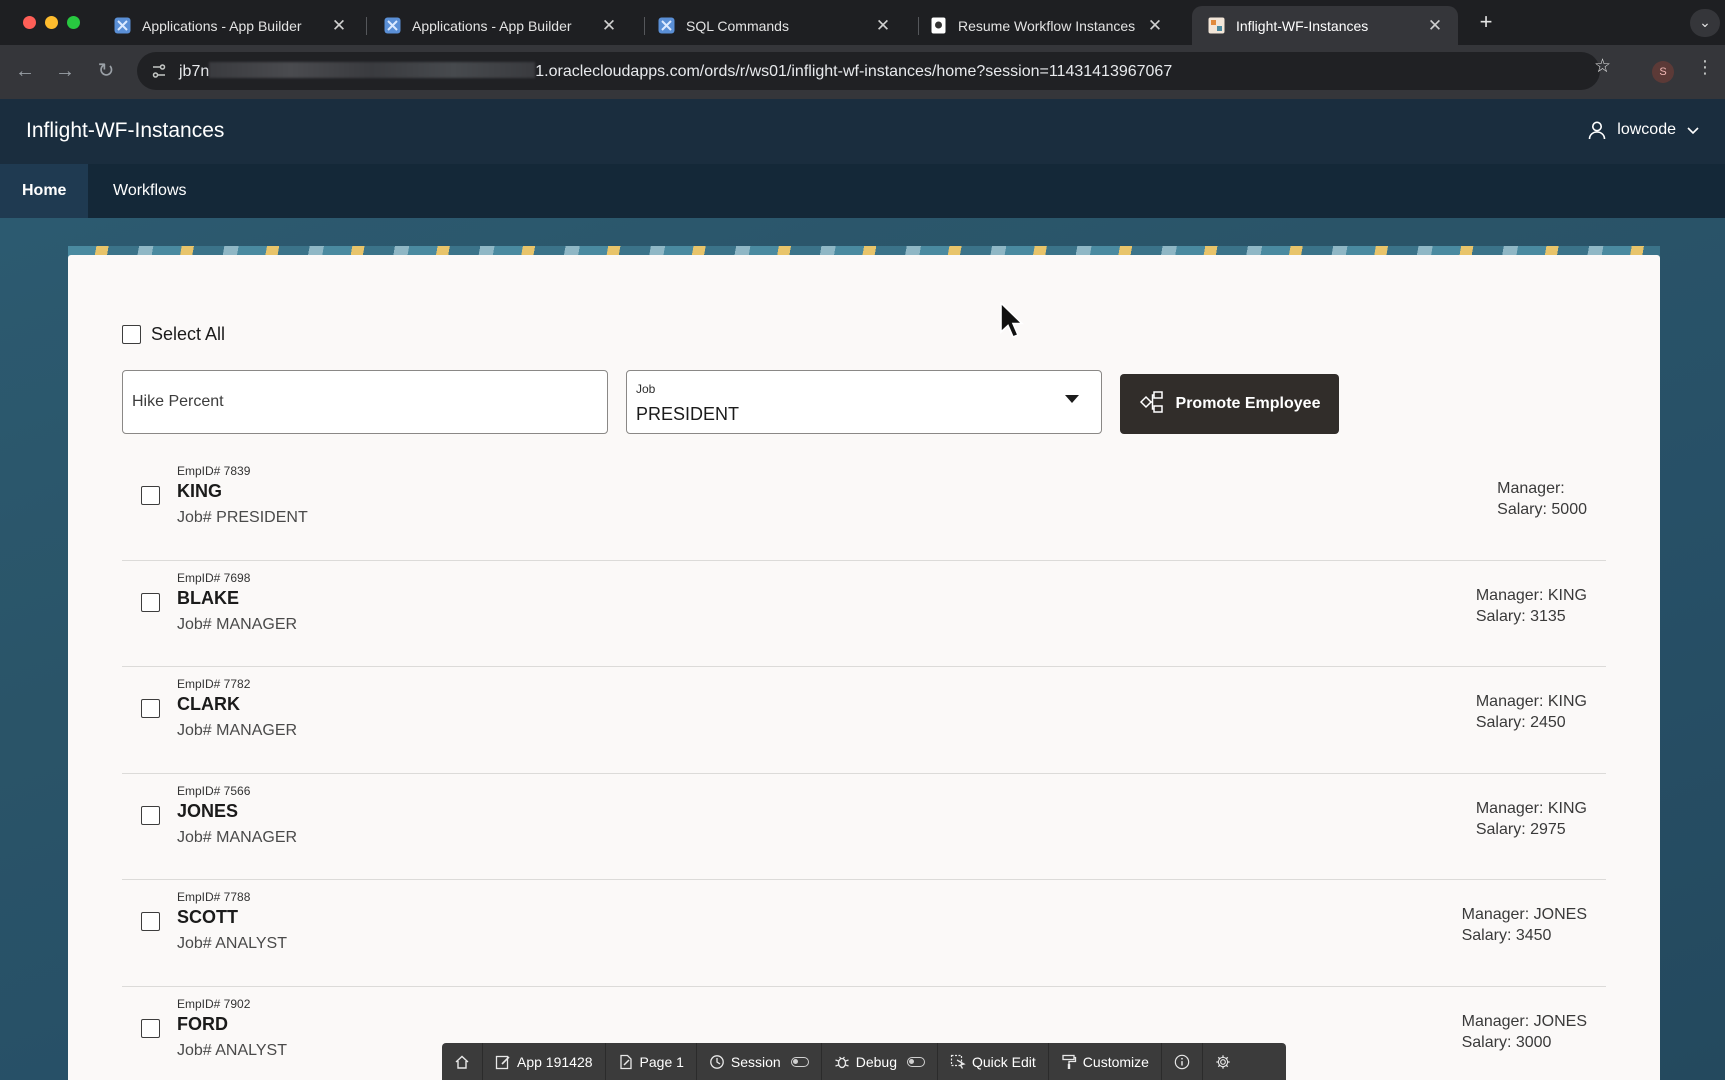  Describe the element at coordinates (44, 191) in the screenshot. I see `nav-tab-home: Home` at that location.